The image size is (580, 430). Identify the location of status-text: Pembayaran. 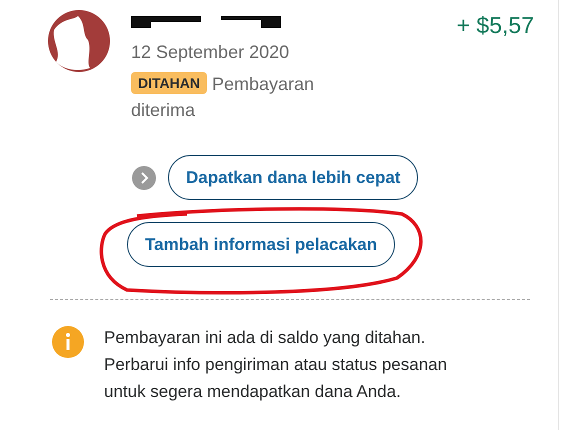
(263, 84).